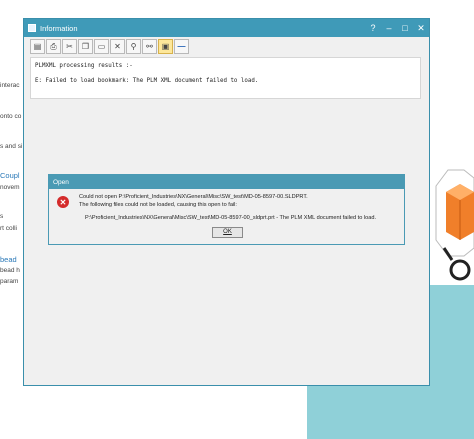 This screenshot has width=474, height=439. Describe the element at coordinates (8, 228) in the screenshot. I see `bg-text-line: rt colli` at that location.